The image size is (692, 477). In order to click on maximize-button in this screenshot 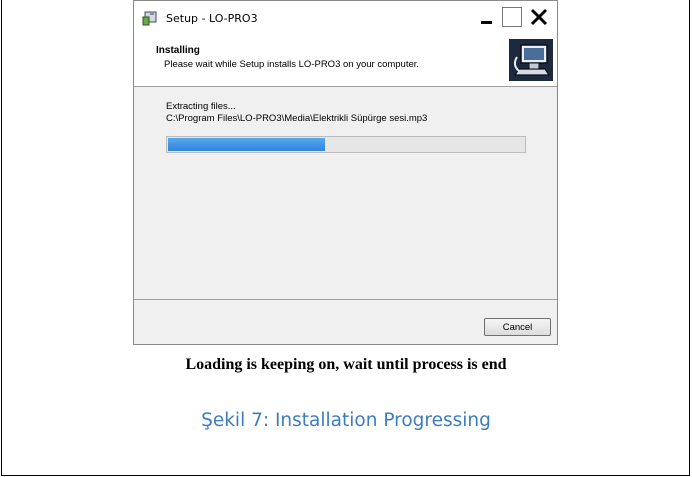, I will do `click(512, 17)`.